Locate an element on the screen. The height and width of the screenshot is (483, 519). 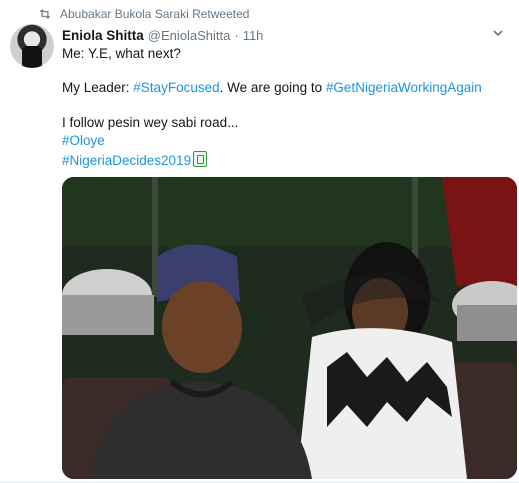
text-fragment: Me: Y.E, what next? is located at coordinates (121, 53).